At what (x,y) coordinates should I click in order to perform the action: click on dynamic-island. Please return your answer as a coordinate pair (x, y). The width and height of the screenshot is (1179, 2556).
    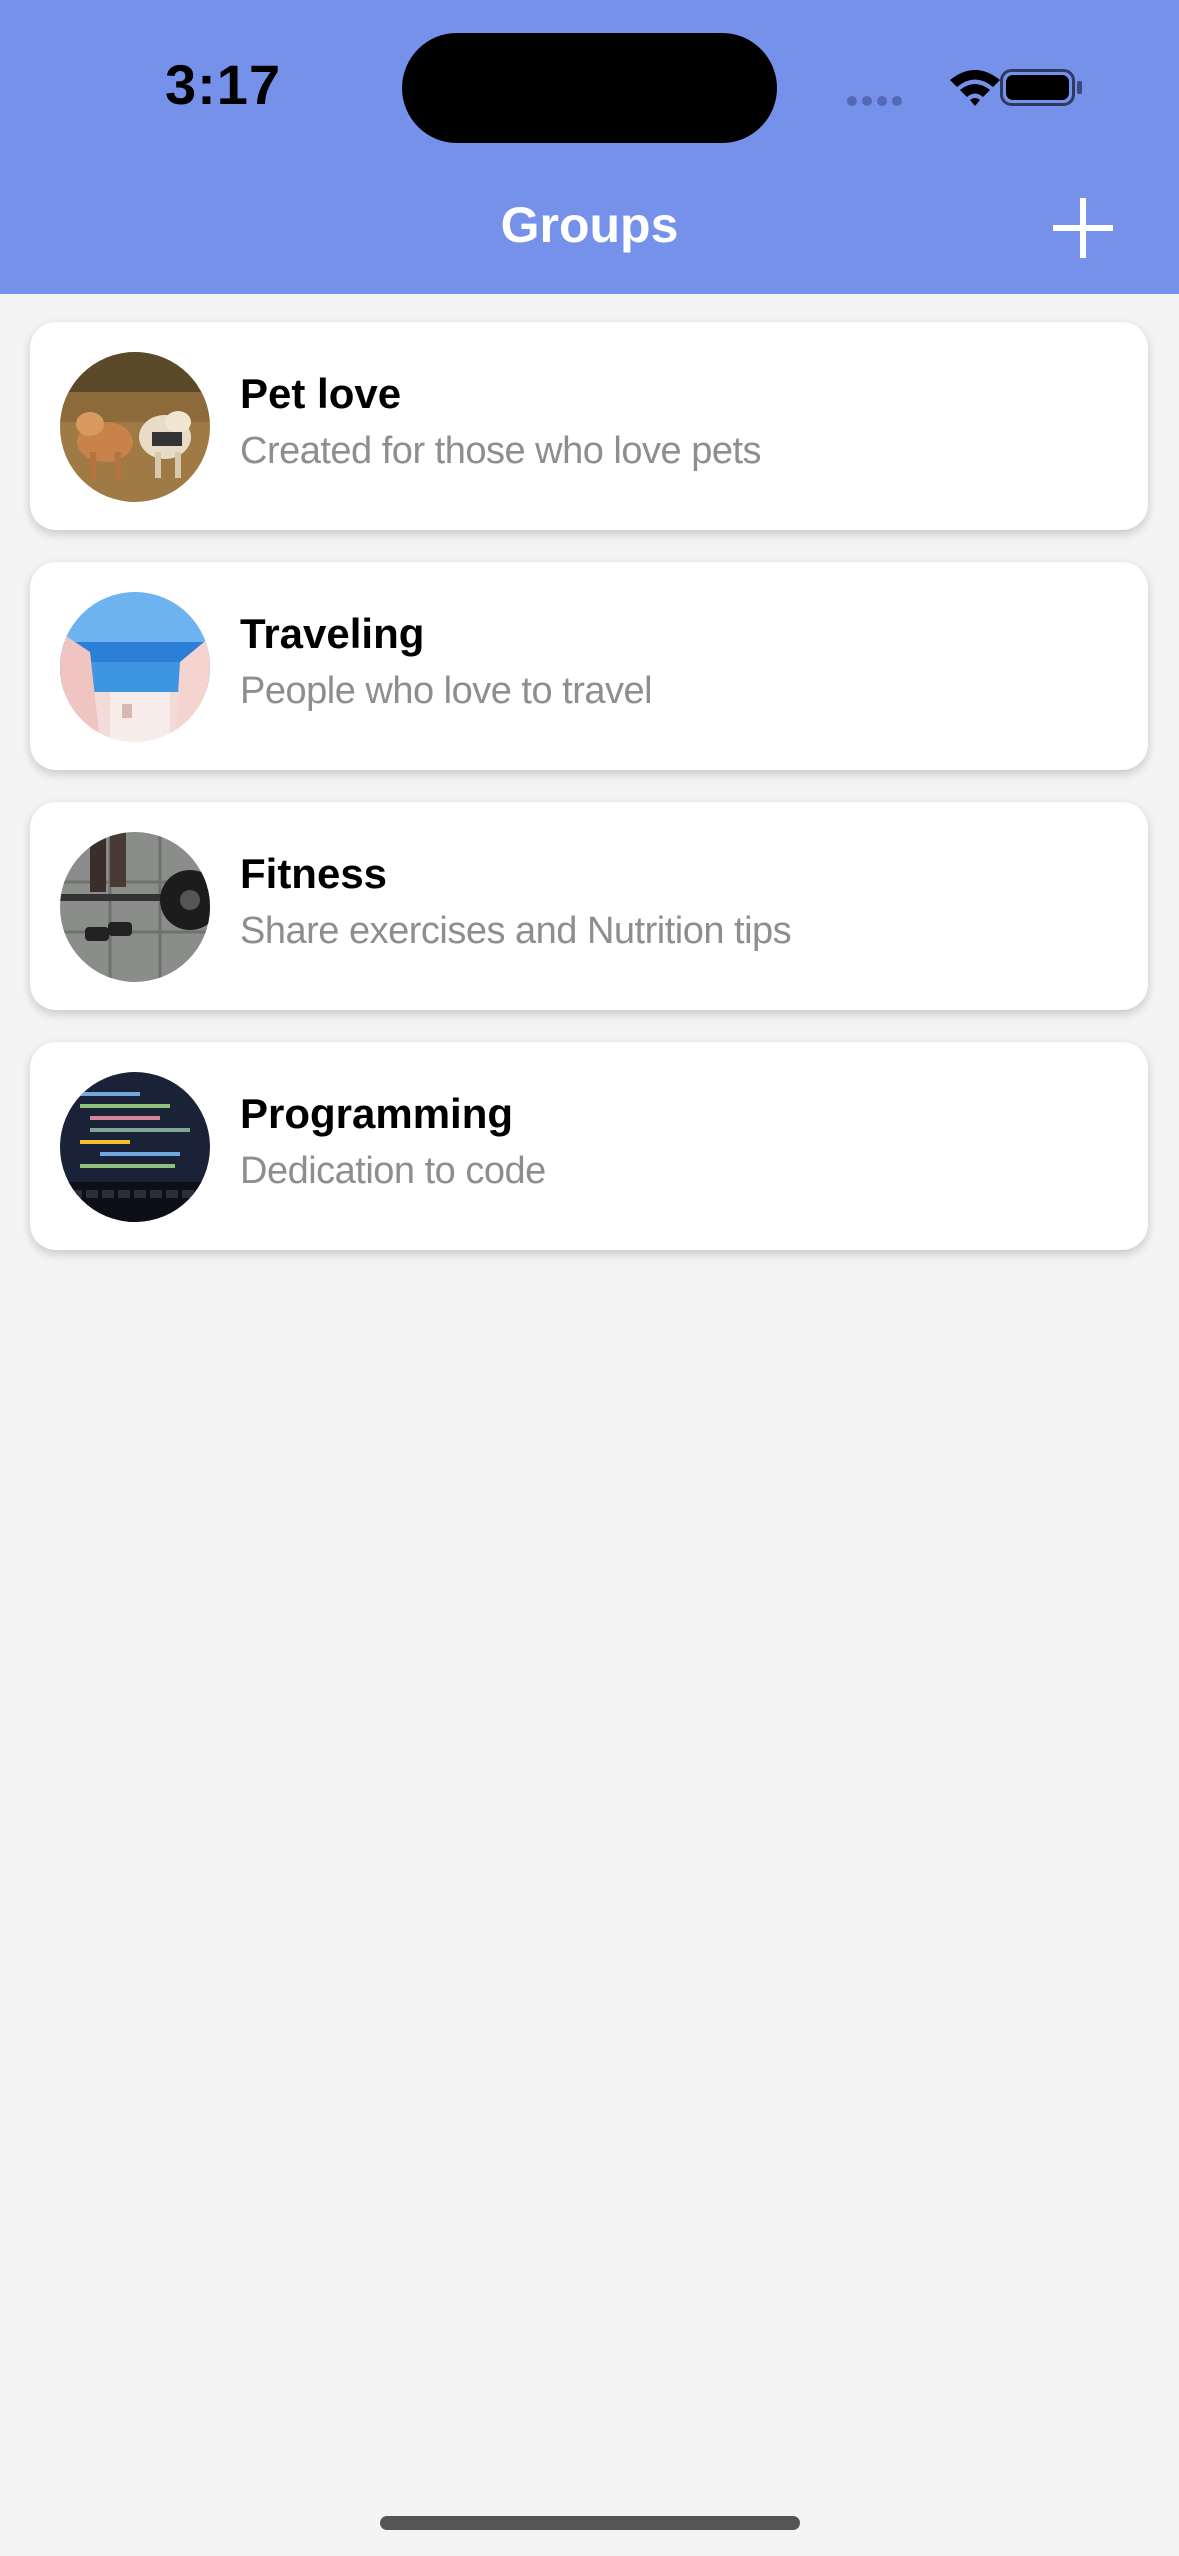
    Looking at the image, I should click on (589, 88).